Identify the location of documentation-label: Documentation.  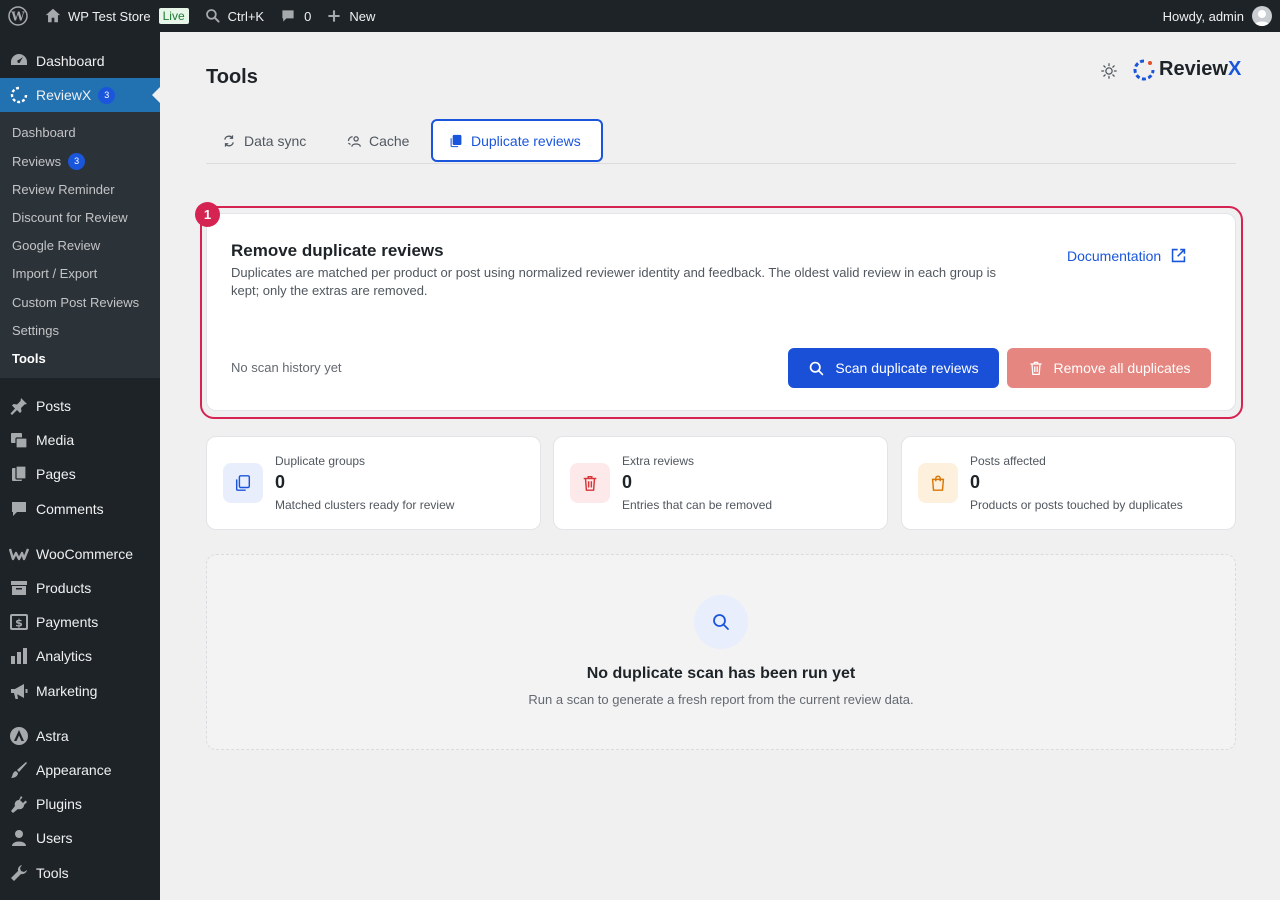
(1114, 255).